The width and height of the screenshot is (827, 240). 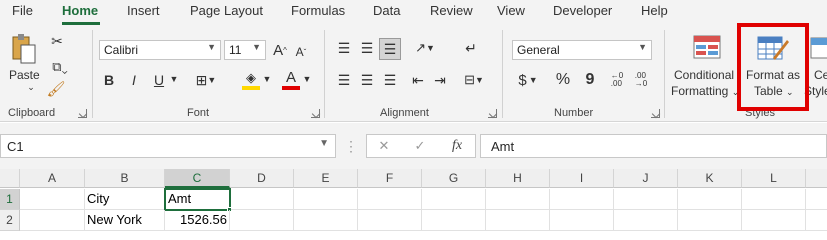 I want to click on cell-k1, so click(x=710, y=199).